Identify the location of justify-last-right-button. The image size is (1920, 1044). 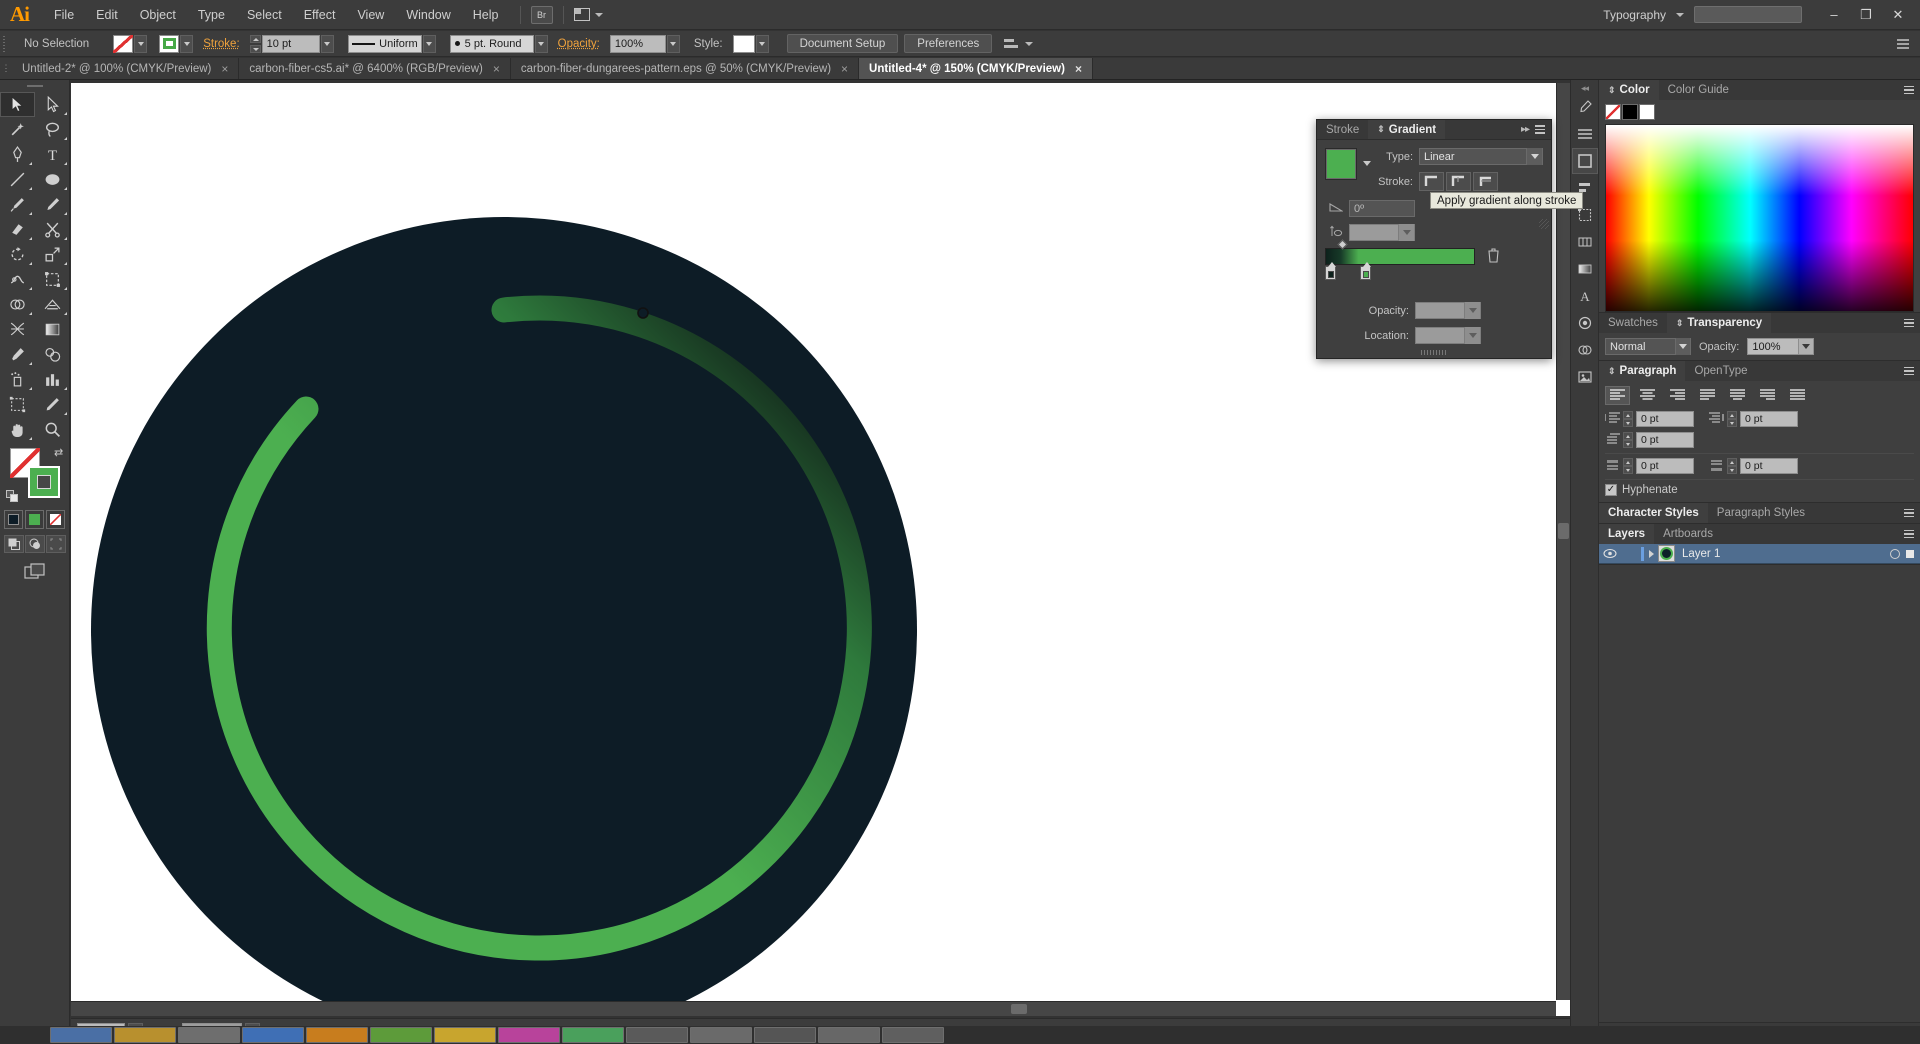
(1767, 395).